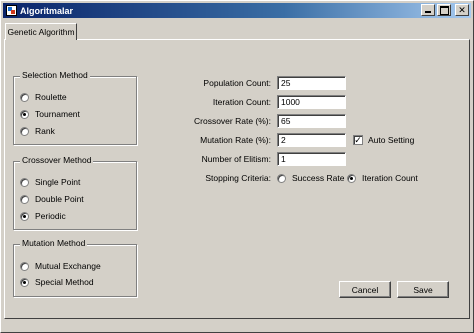 The width and height of the screenshot is (474, 333). What do you see at coordinates (318, 178) in the screenshot?
I see `radio-label: Success Rate` at bounding box center [318, 178].